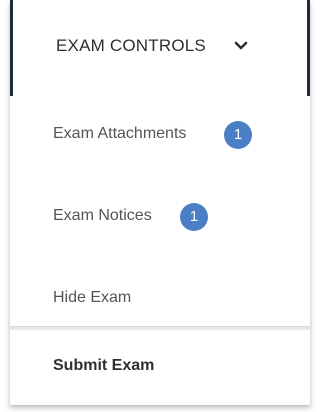  Describe the element at coordinates (120, 133) in the screenshot. I see `menu-item-label: Exam Attachments` at that location.